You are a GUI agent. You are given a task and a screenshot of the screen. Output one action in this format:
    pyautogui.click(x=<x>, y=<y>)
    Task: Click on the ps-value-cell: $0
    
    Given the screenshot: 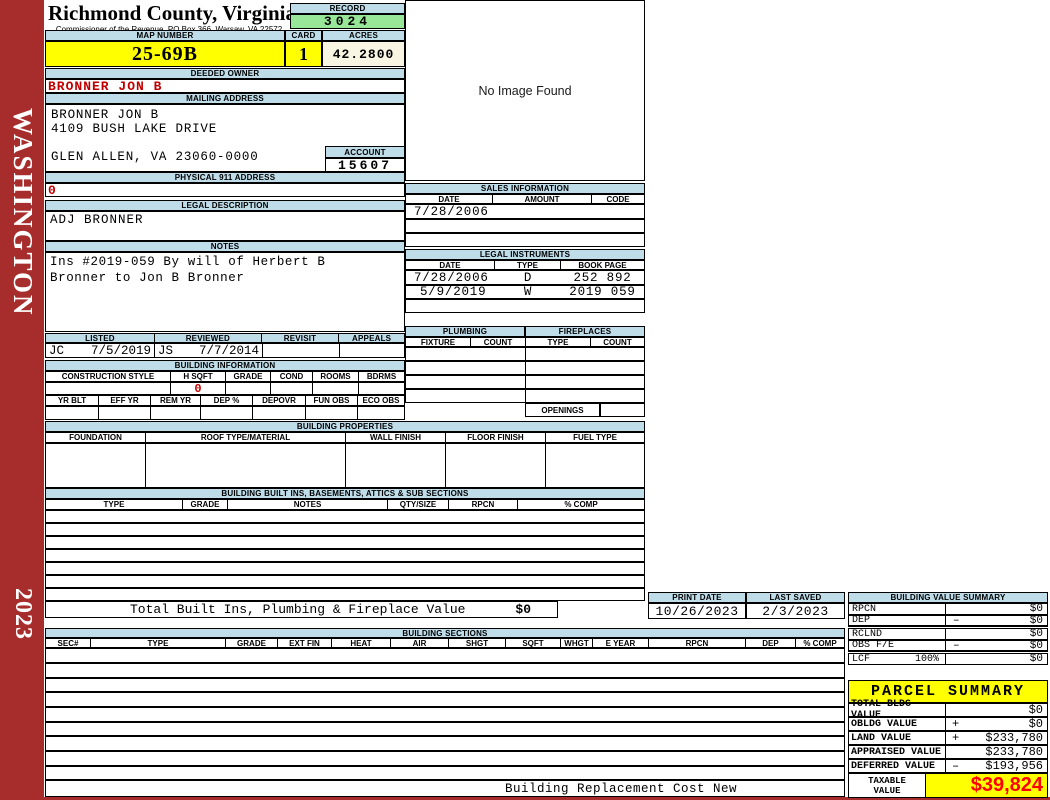 What is the action you would take?
    pyautogui.click(x=996, y=710)
    